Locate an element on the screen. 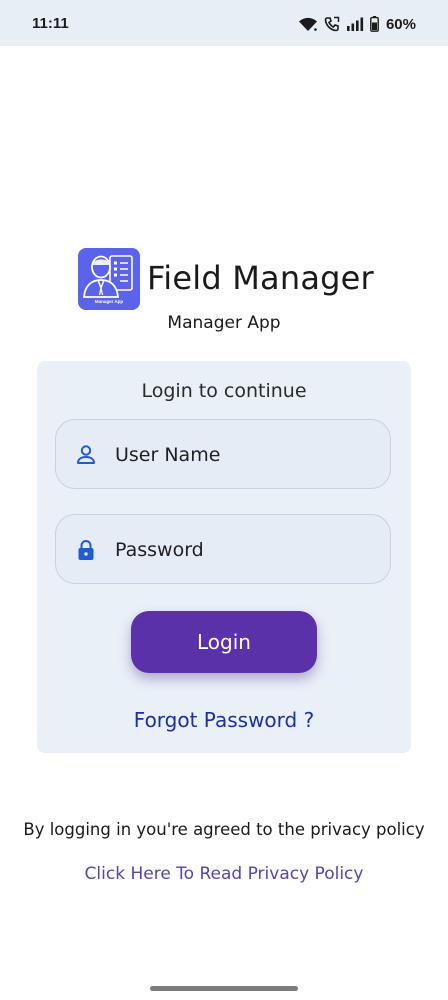 Image resolution: width=448 pixels, height=1000 pixels. wifi-icon is located at coordinates (308, 24).